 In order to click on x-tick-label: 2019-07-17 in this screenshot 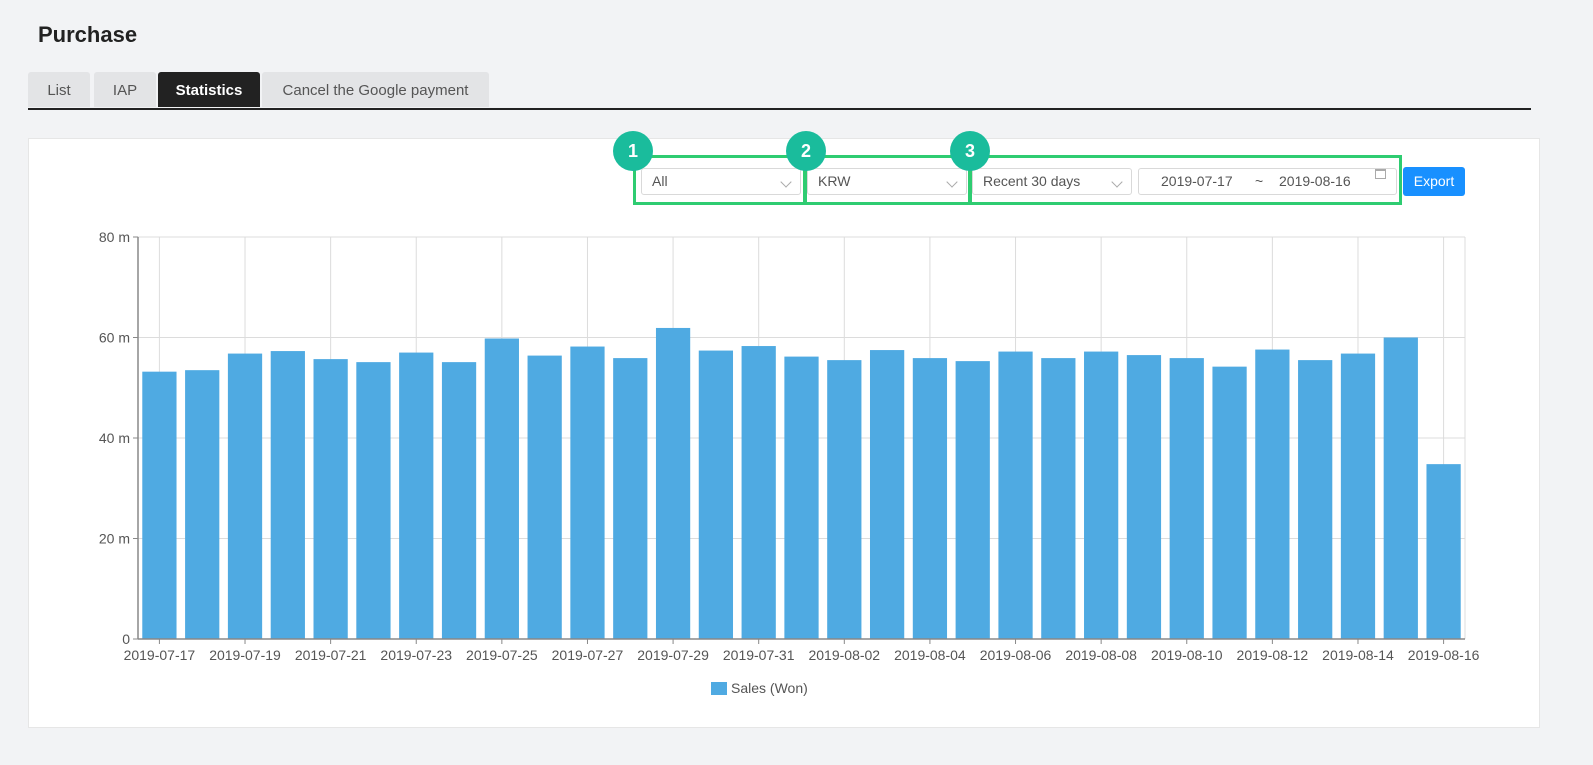, I will do `click(160, 655)`.